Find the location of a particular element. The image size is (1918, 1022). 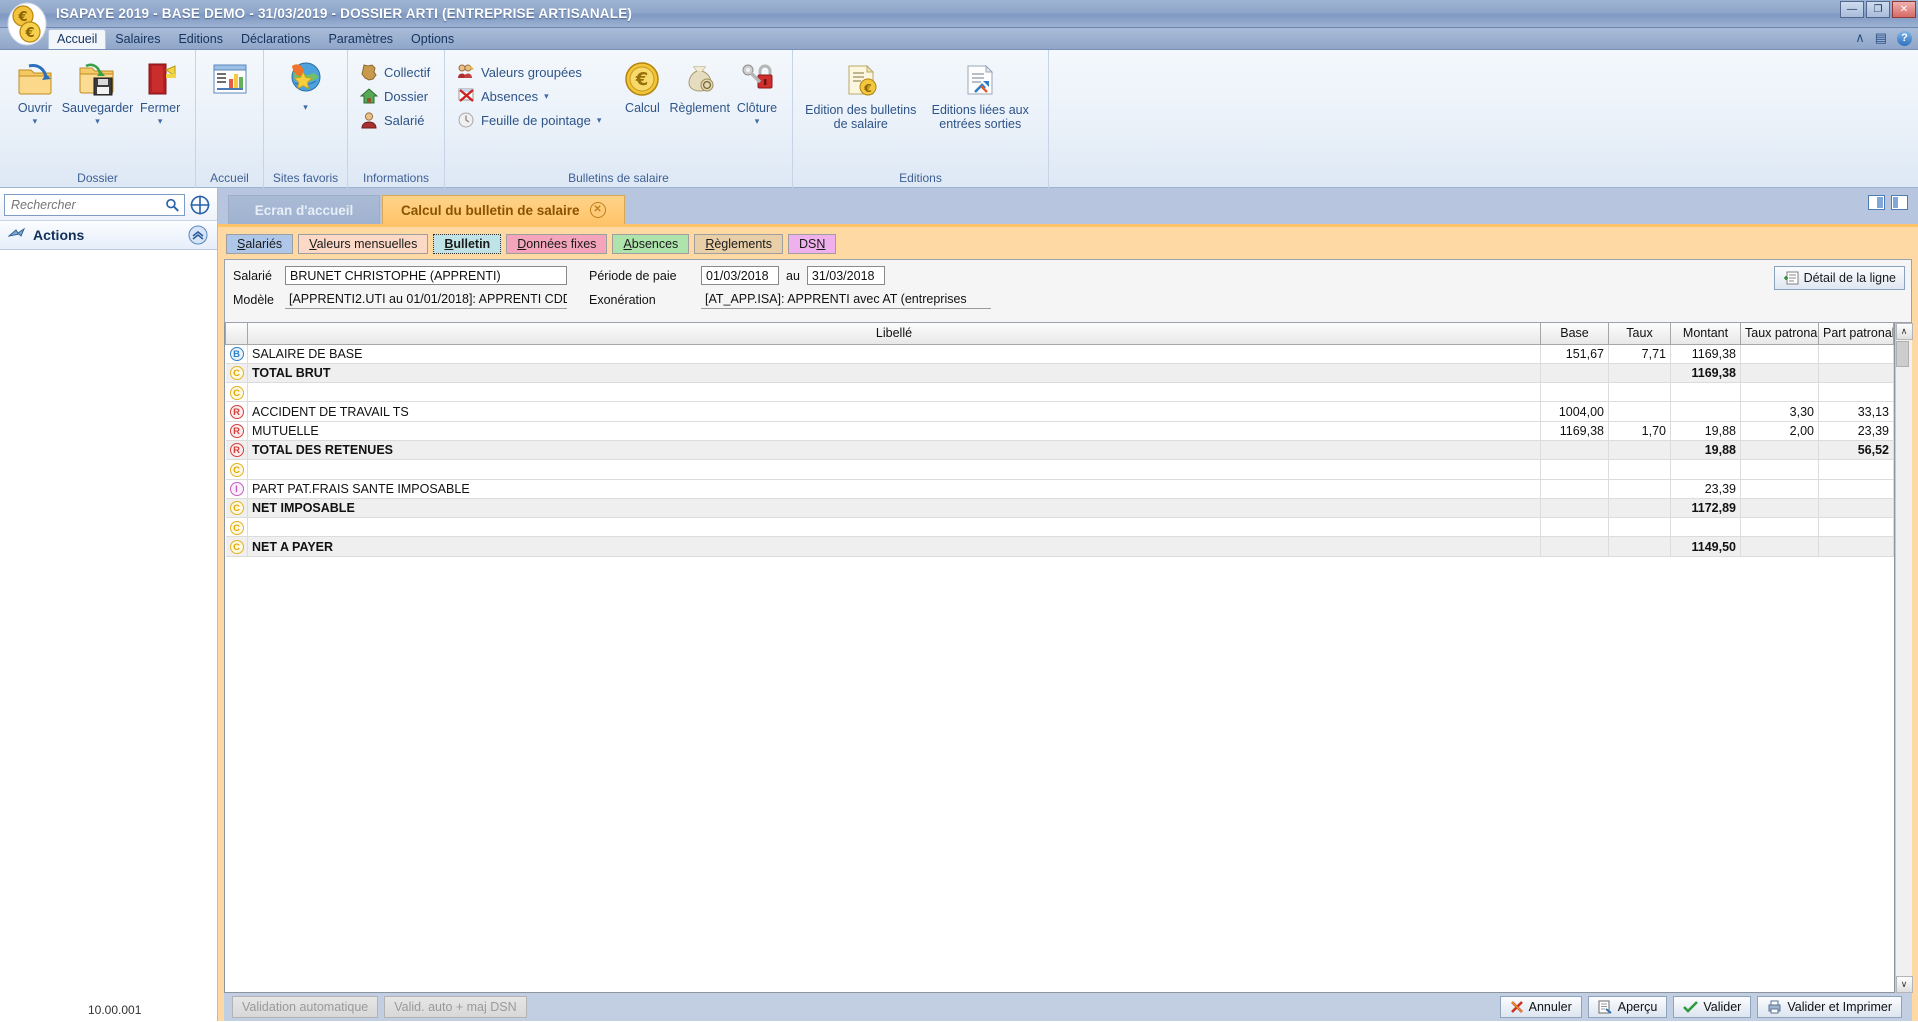

collapse-ribbon-icon: ∧ is located at coordinates (1860, 38).